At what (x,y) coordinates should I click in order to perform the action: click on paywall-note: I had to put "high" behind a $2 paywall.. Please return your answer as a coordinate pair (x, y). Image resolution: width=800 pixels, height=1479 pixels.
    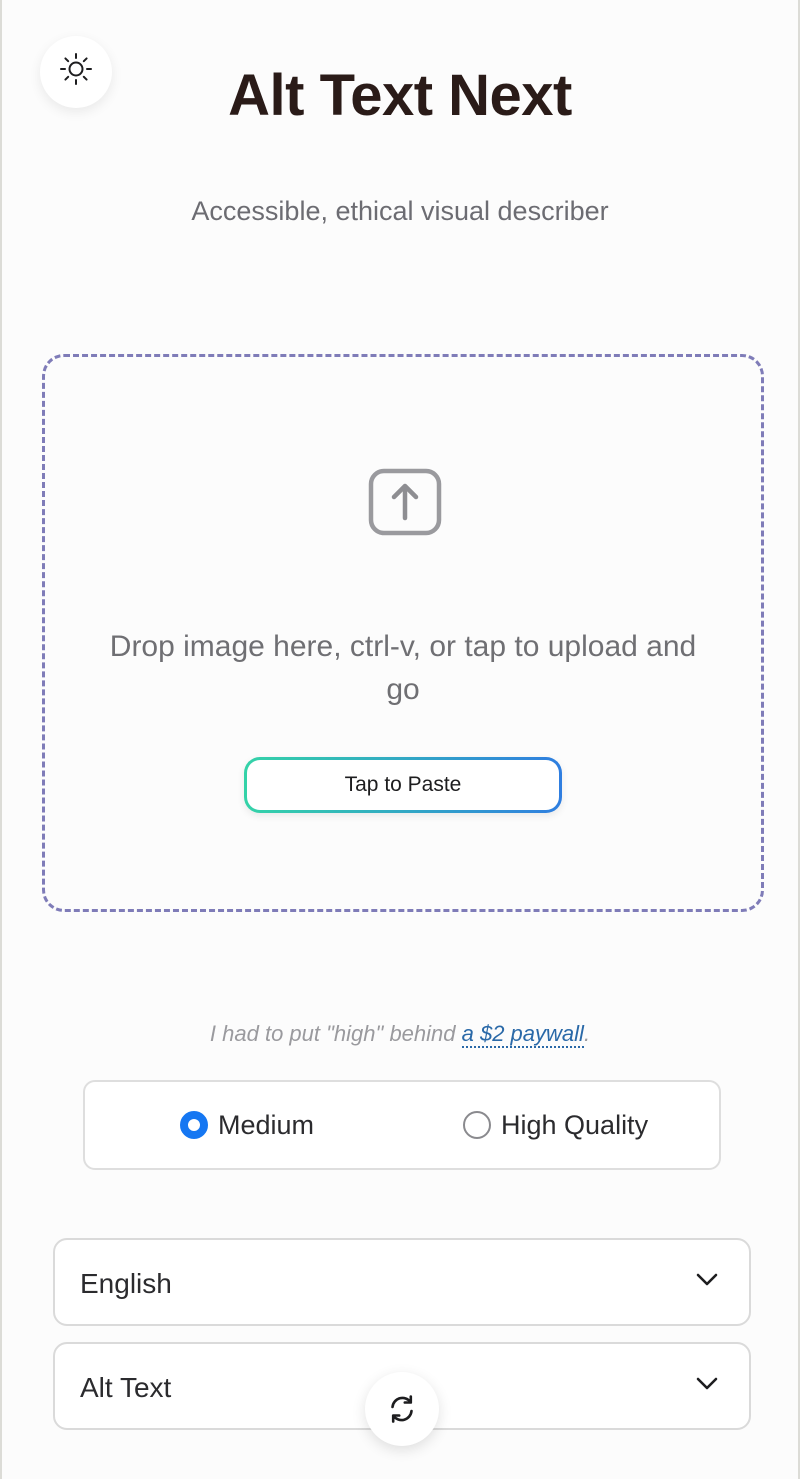
    Looking at the image, I should click on (400, 1034).